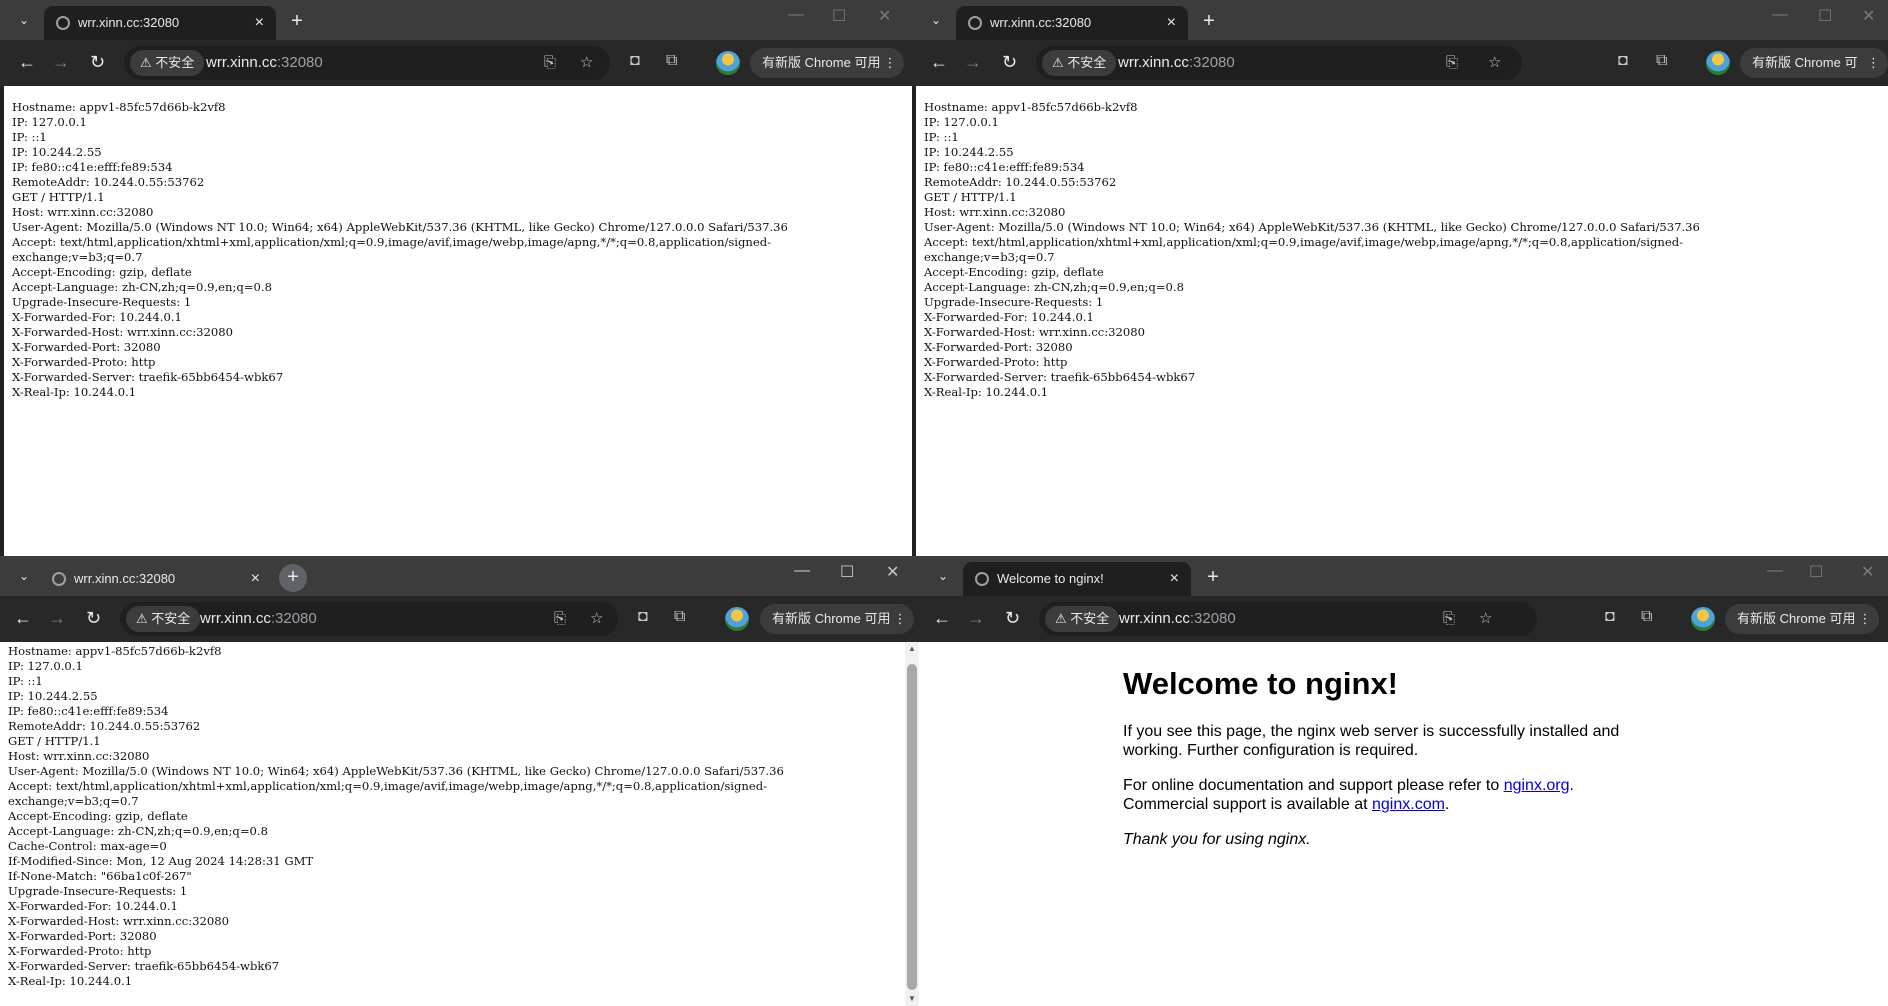 The width and height of the screenshot is (1888, 1006). I want to click on tab-inactive: wrr.xinn.cc:32080 ×, so click(156, 579).